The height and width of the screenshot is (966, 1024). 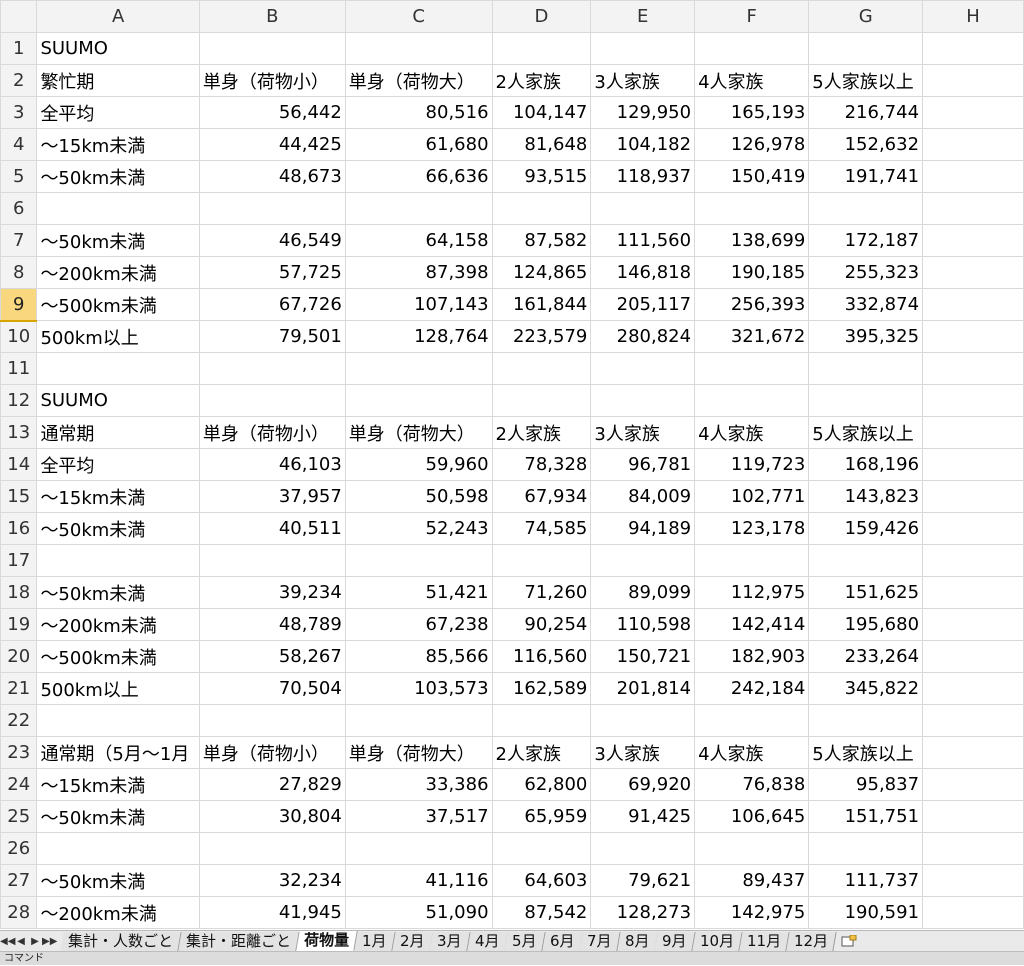 I want to click on cell: 87,398, so click(x=418, y=272).